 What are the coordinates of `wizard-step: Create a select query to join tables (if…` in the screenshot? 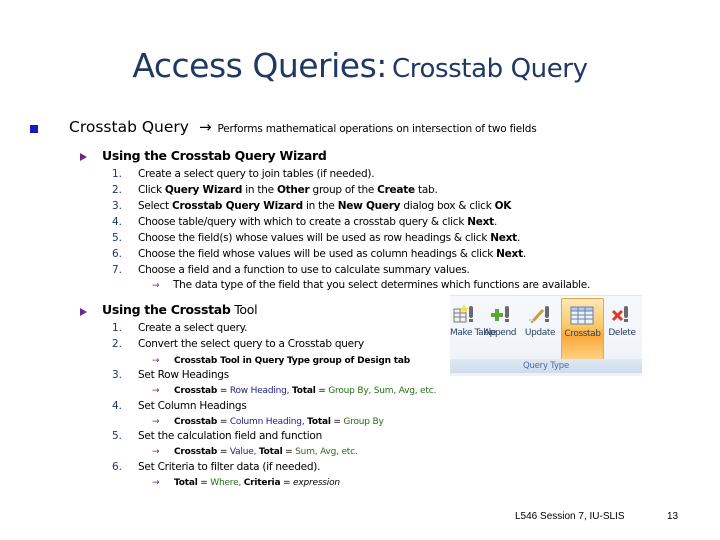 It's located at (256, 174).